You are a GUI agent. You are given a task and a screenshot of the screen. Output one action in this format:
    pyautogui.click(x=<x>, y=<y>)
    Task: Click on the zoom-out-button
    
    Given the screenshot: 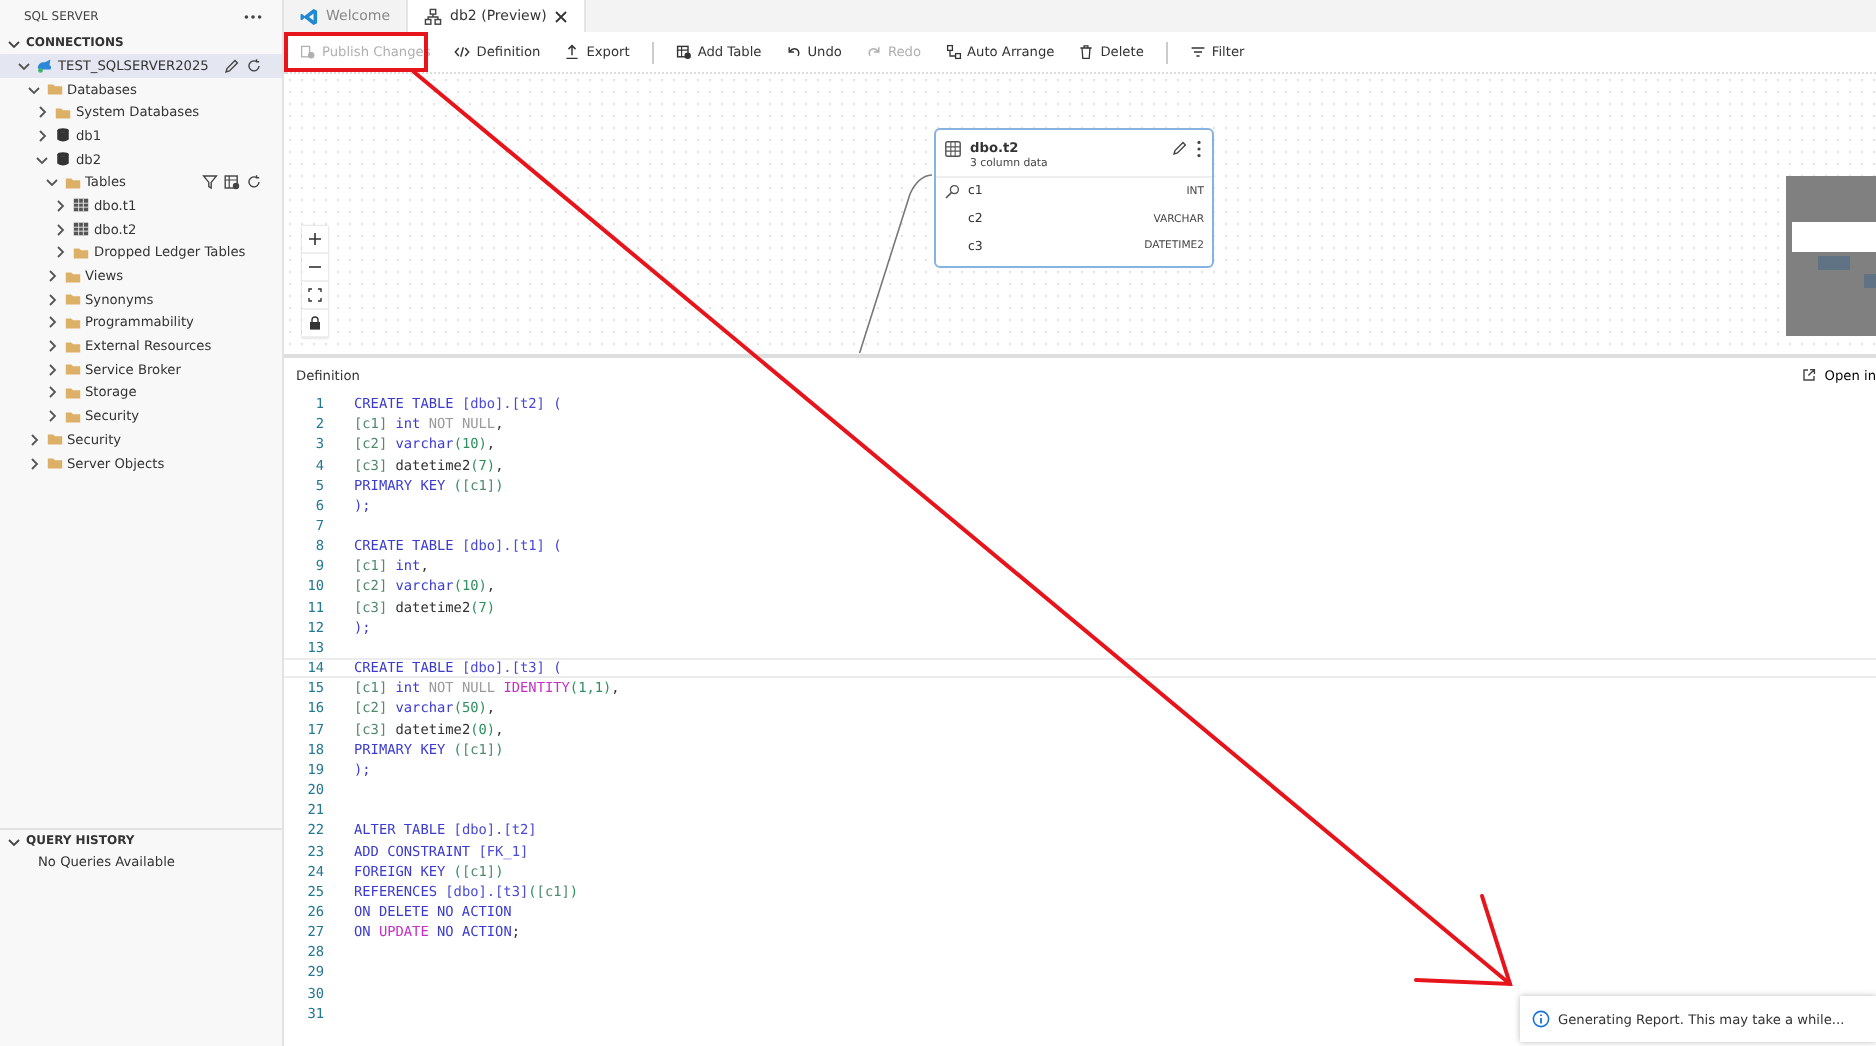 What is the action you would take?
    pyautogui.click(x=315, y=268)
    